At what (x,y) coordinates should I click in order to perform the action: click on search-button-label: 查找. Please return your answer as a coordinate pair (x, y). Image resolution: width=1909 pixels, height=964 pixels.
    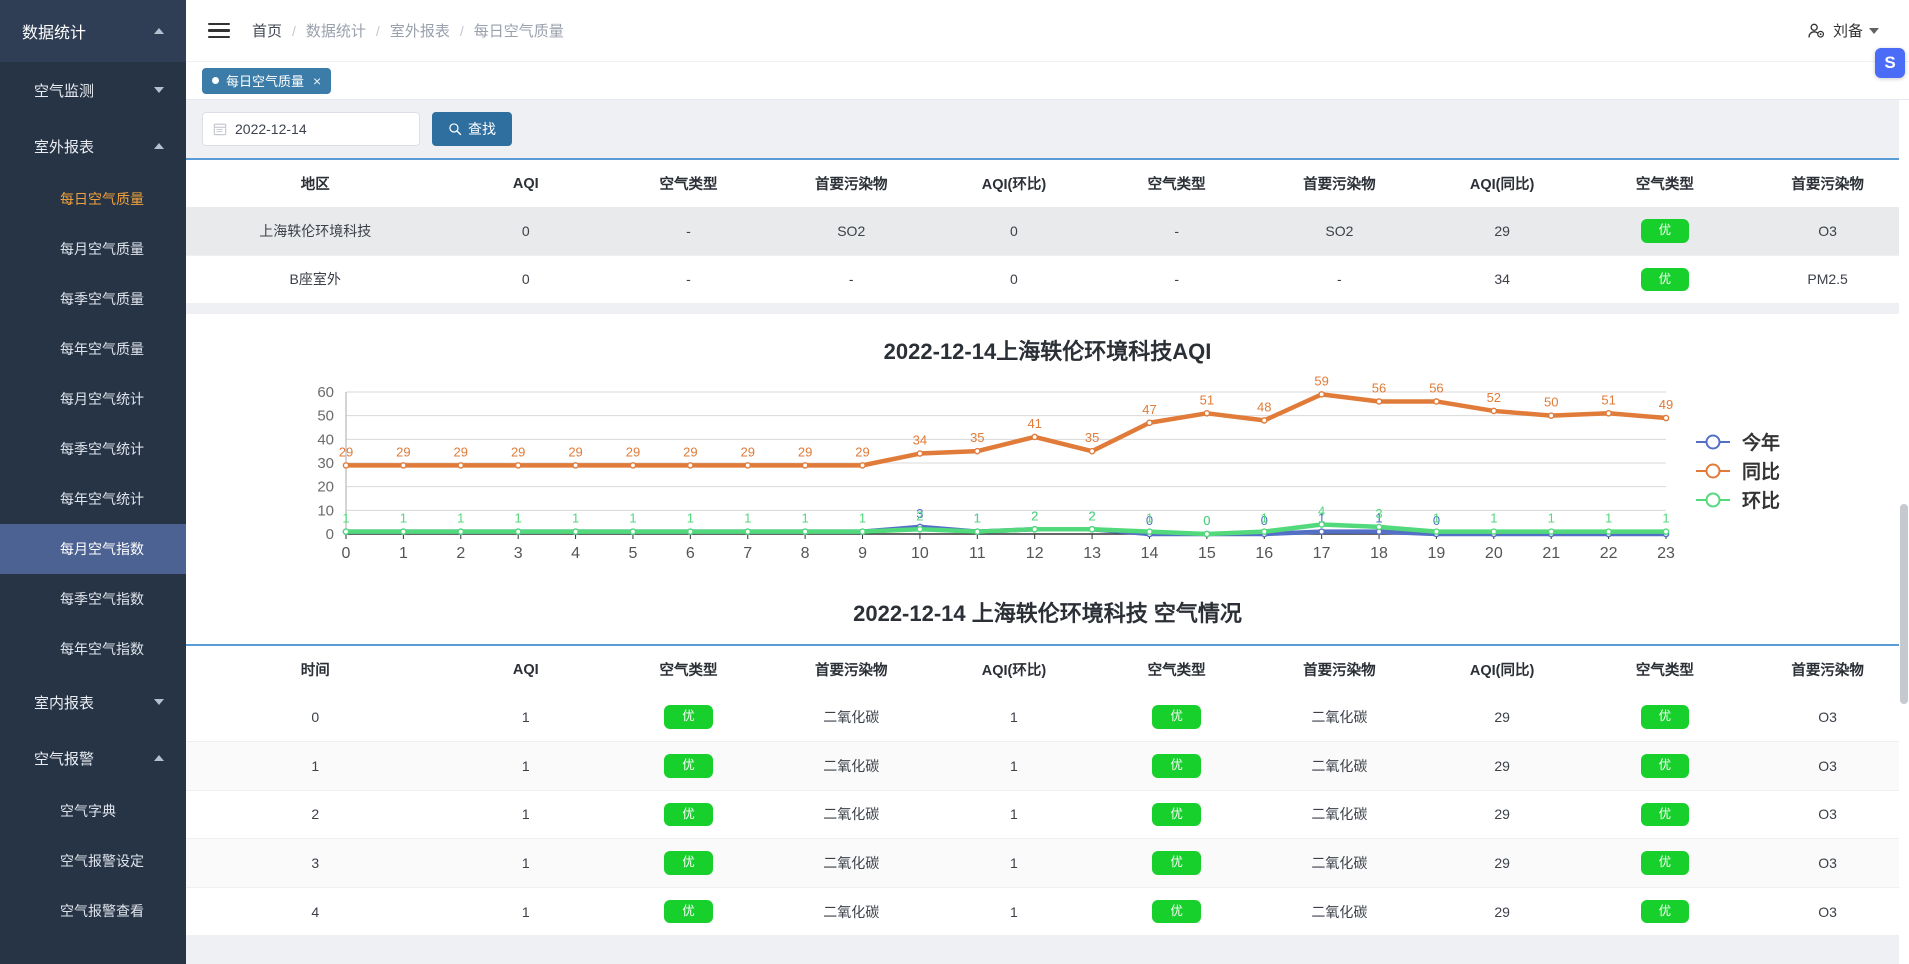
    Looking at the image, I should click on (482, 129).